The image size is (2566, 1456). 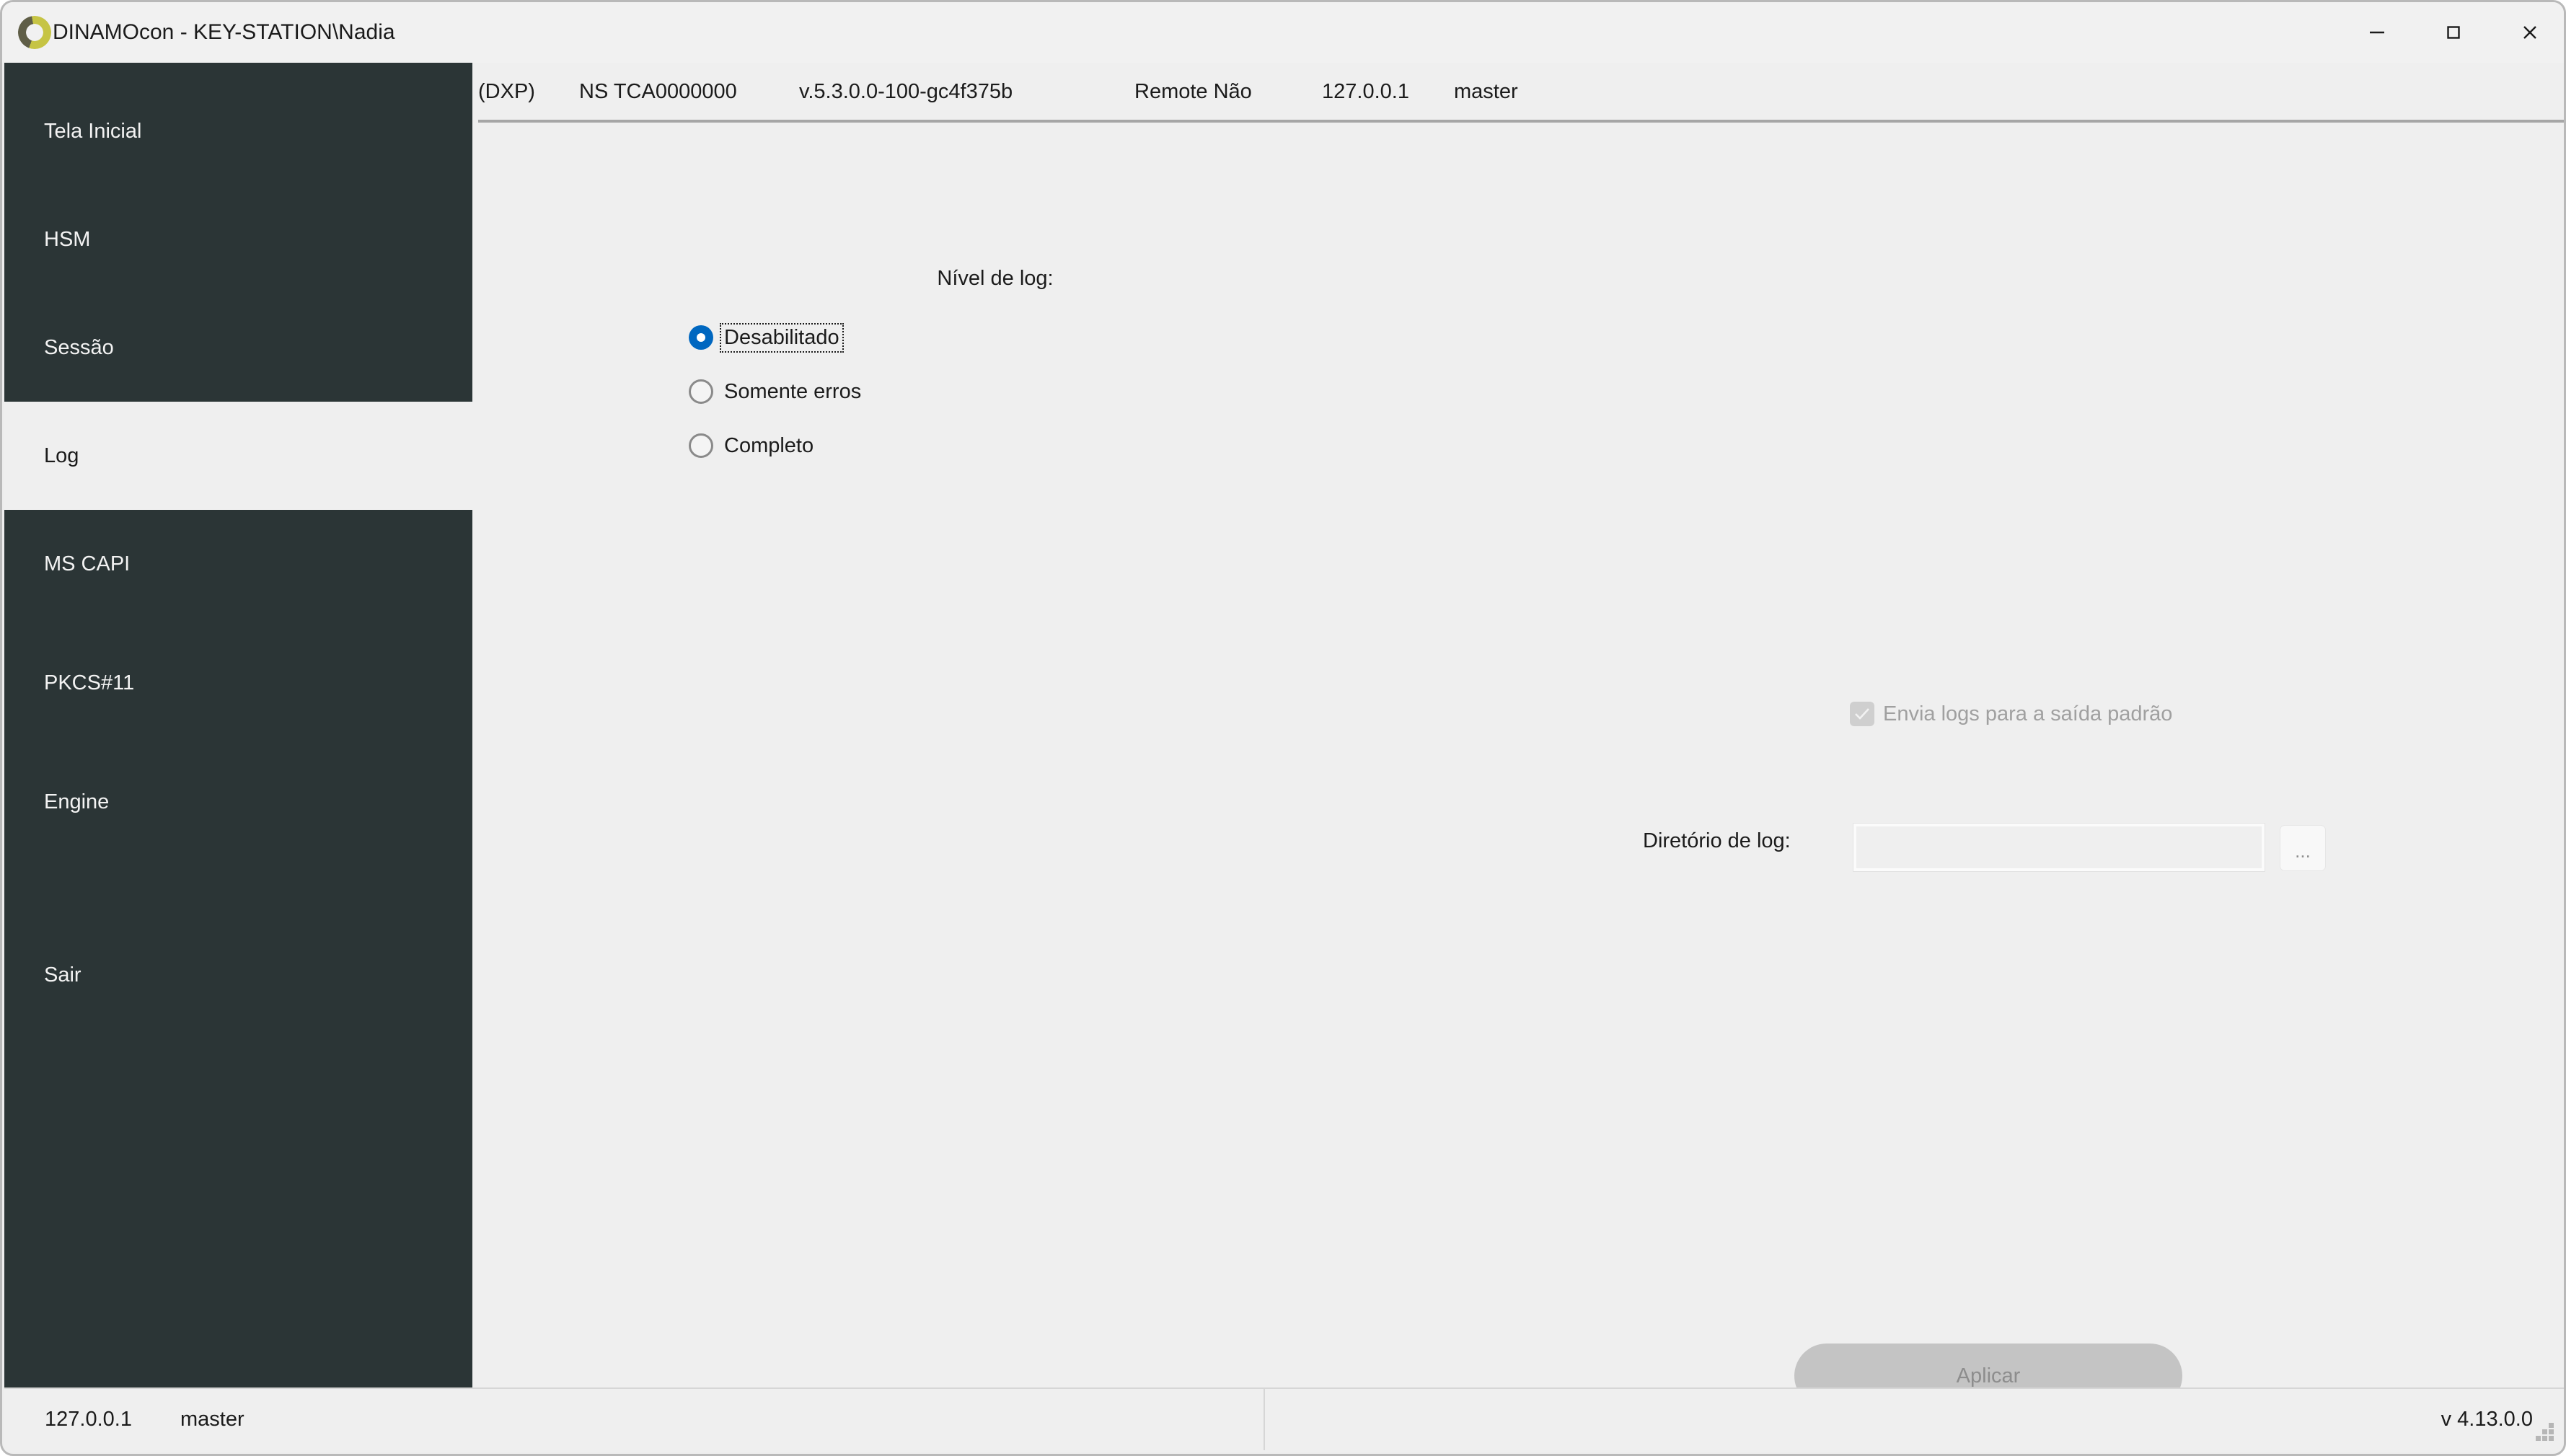 I want to click on sidebar-item-label: MS CAPI, so click(x=88, y=563).